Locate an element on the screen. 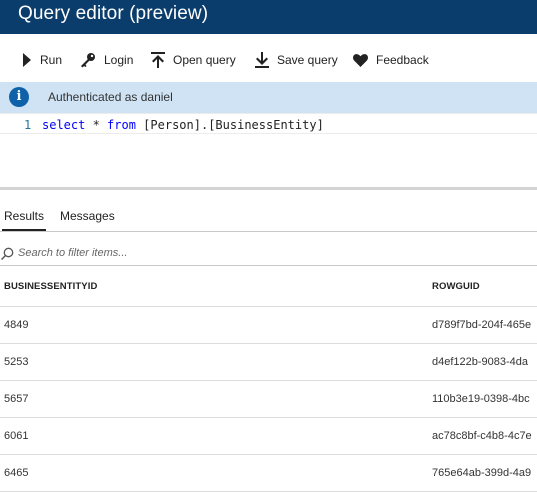 Image resolution: width=537 pixels, height=492 pixels. window-title: Query editor (preview) is located at coordinates (113, 13).